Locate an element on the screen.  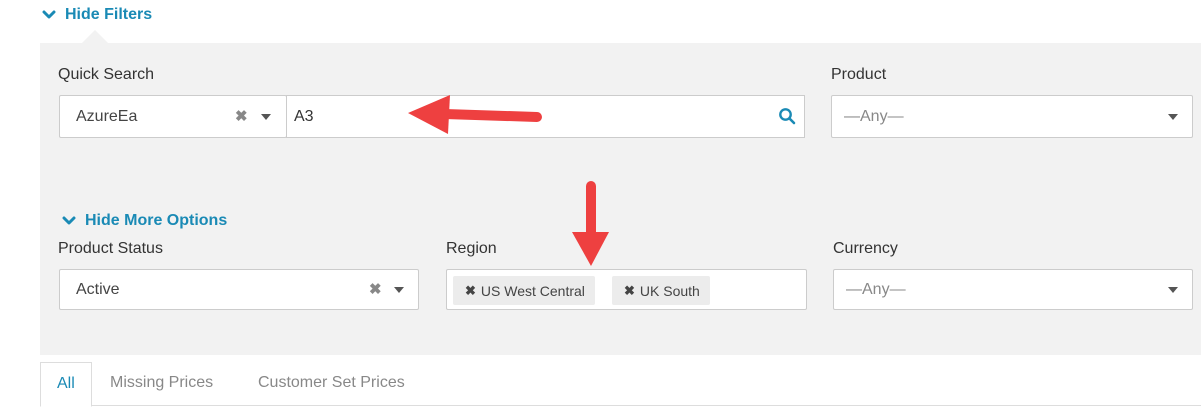
quick-search-scope-value: AzureEa is located at coordinates (107, 116).